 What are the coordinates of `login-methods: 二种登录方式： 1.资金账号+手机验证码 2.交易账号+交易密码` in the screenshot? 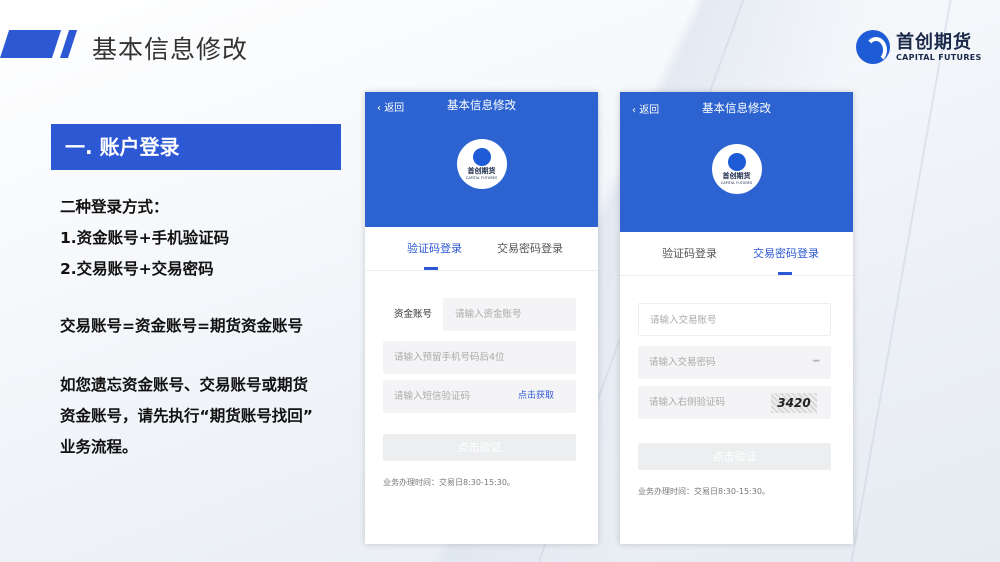 It's located at (144, 238).